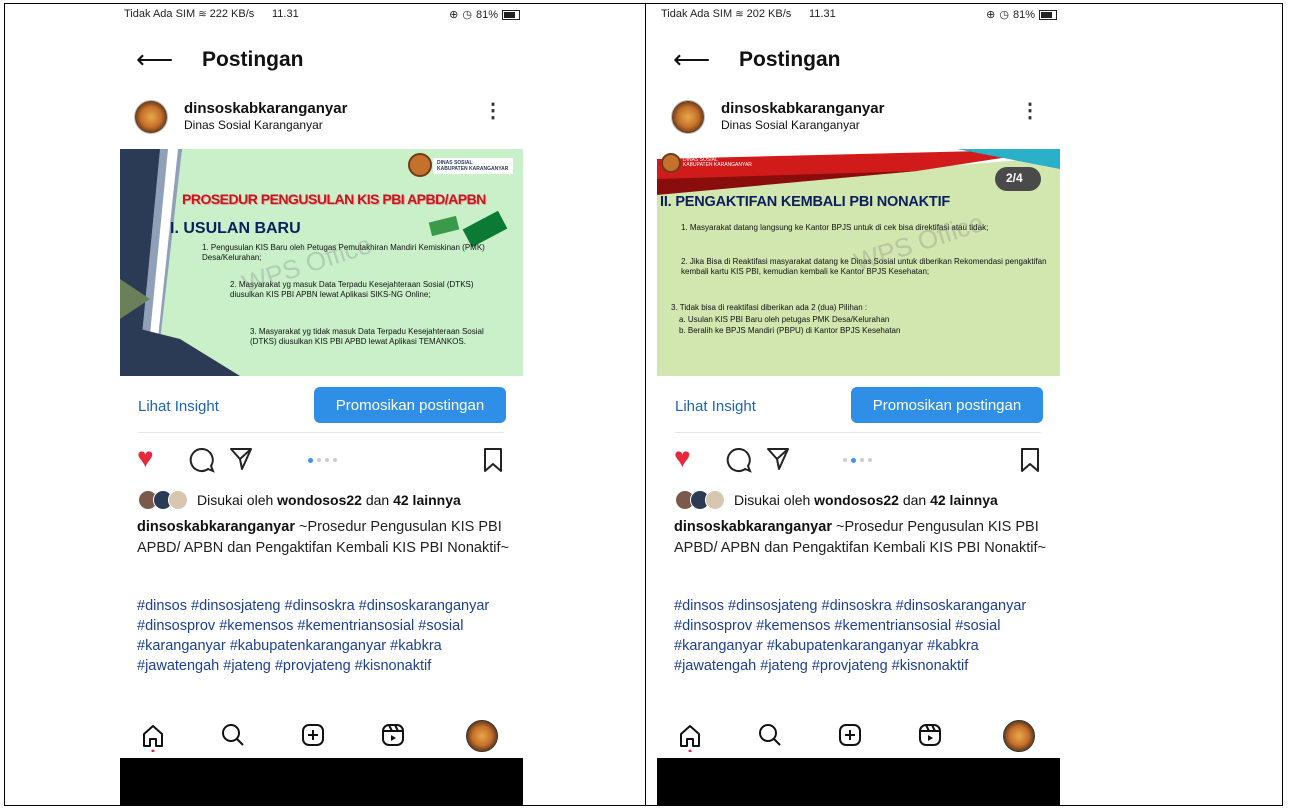 This screenshot has width=1289, height=809. I want to click on speed-label: 202 KB/s, so click(769, 14).